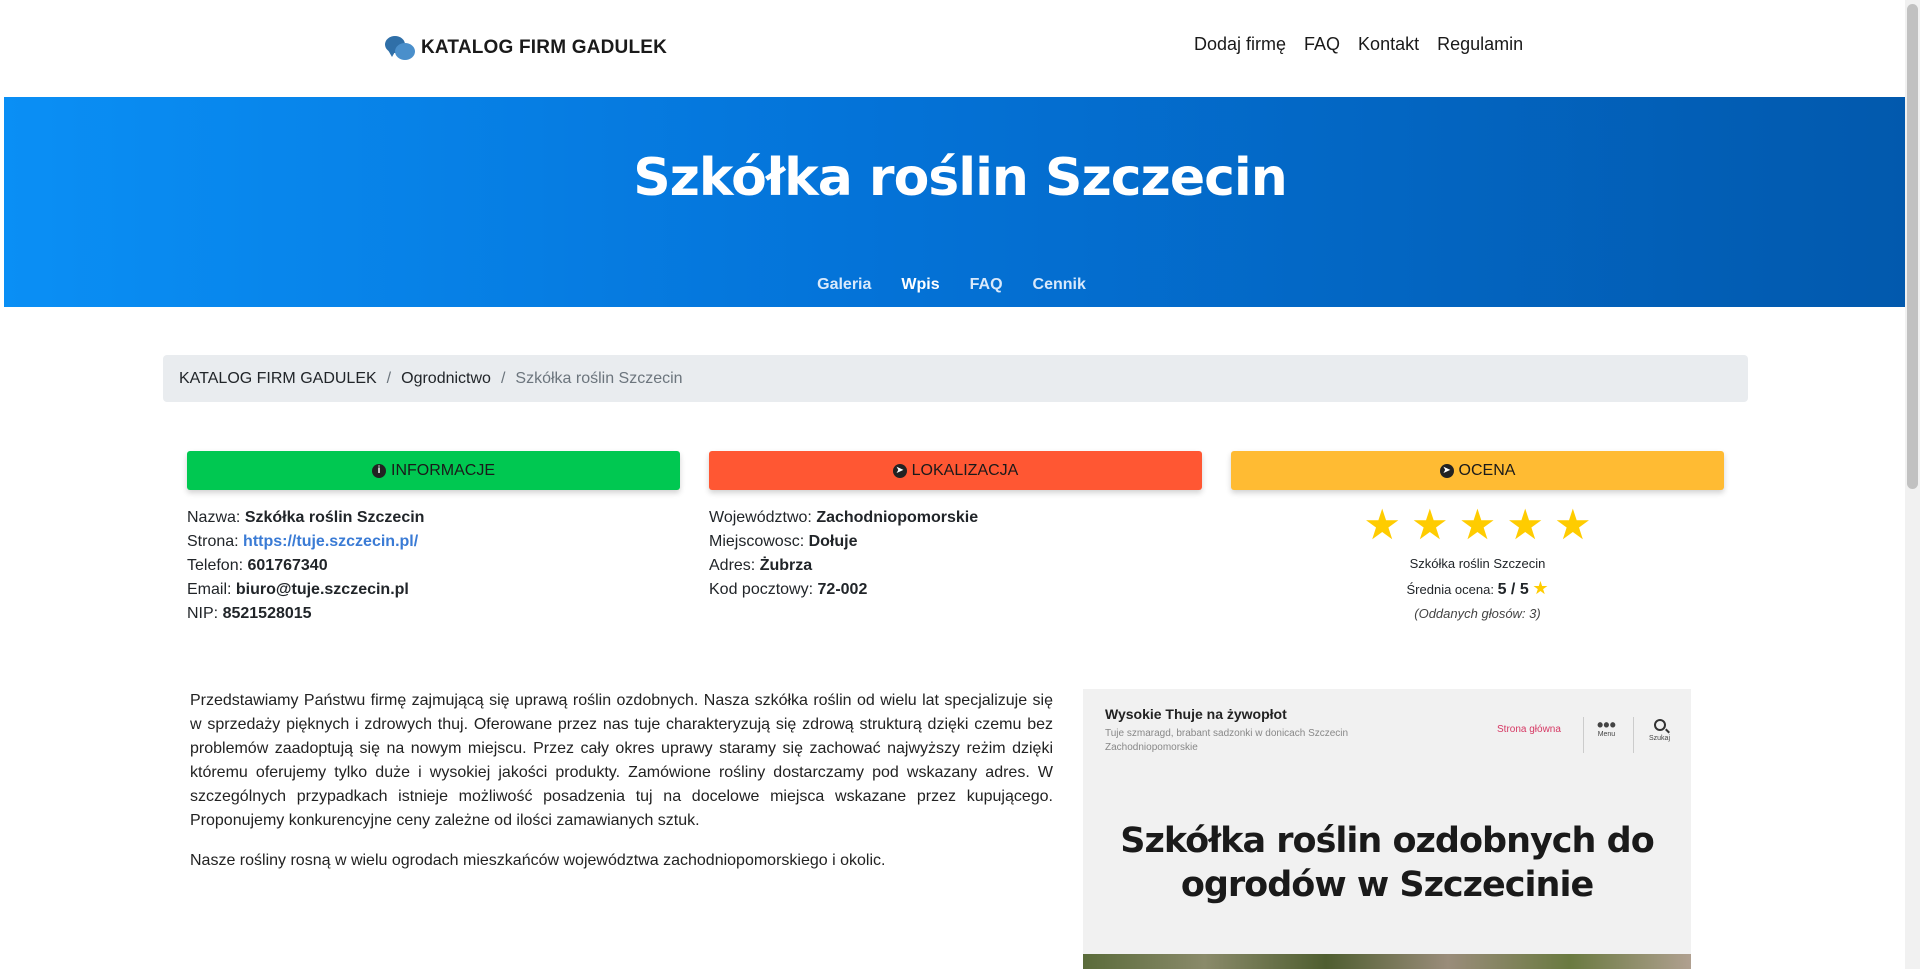  Describe the element at coordinates (1480, 44) in the screenshot. I see `nav-terms: Regulamin` at that location.